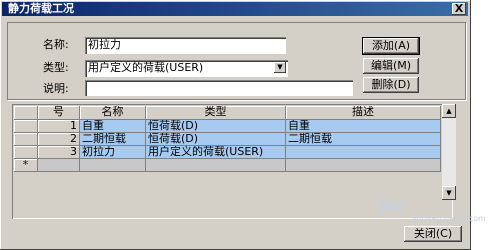  I want to click on description-label: 说明:, so click(56, 88).